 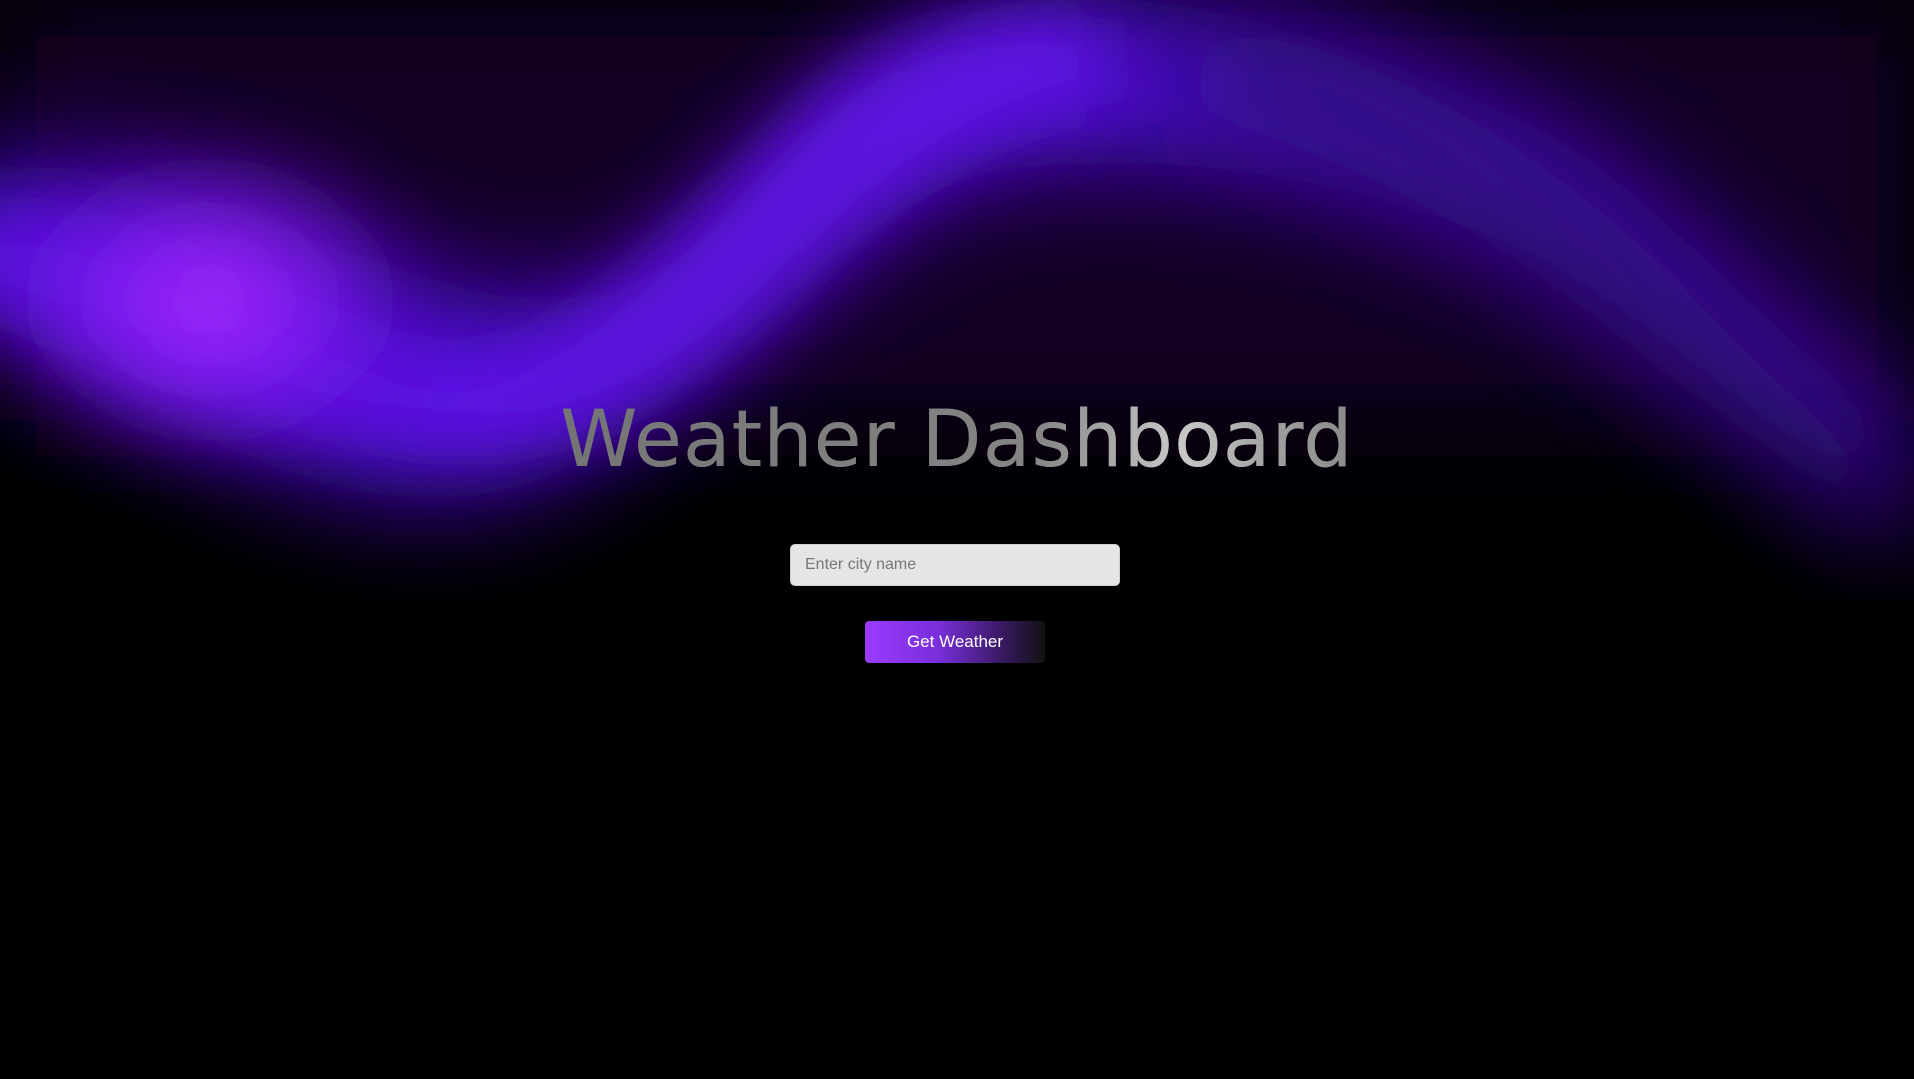 I want to click on page-title-text: Weather Dashboard, so click(x=956, y=440).